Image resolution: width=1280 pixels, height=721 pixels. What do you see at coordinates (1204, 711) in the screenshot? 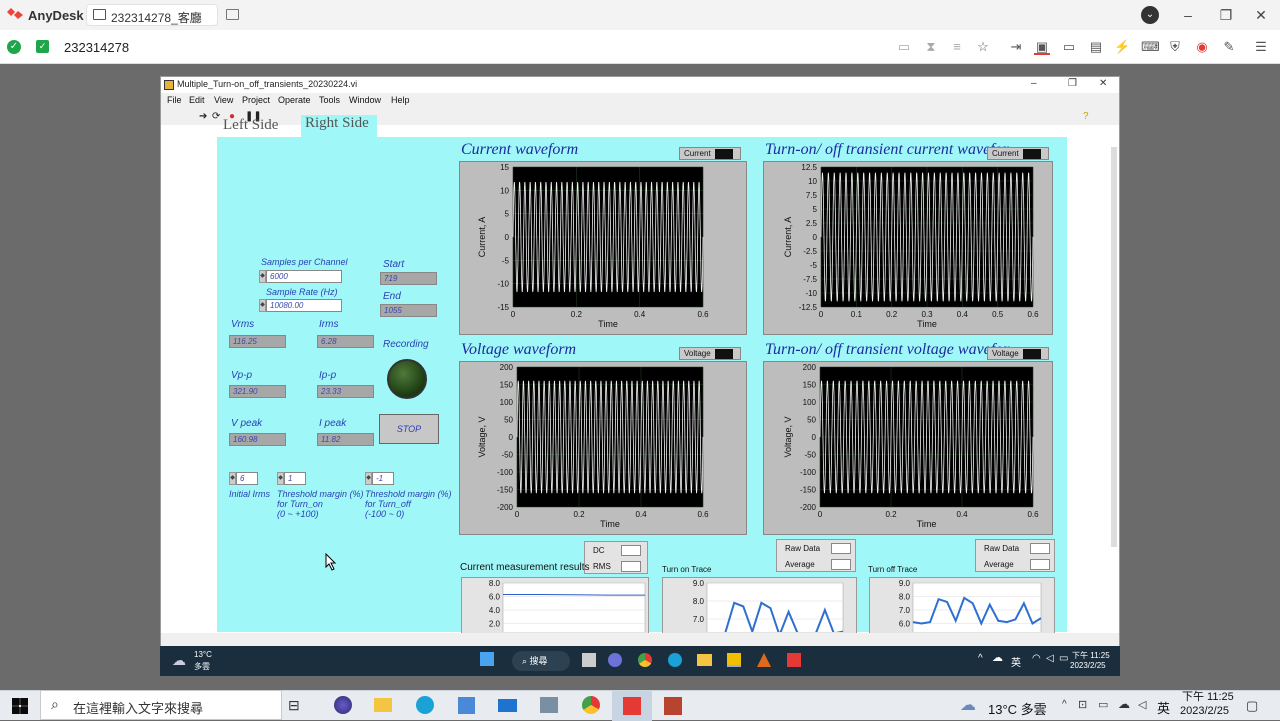
I see `local-date: 2023/2/25` at bounding box center [1204, 711].